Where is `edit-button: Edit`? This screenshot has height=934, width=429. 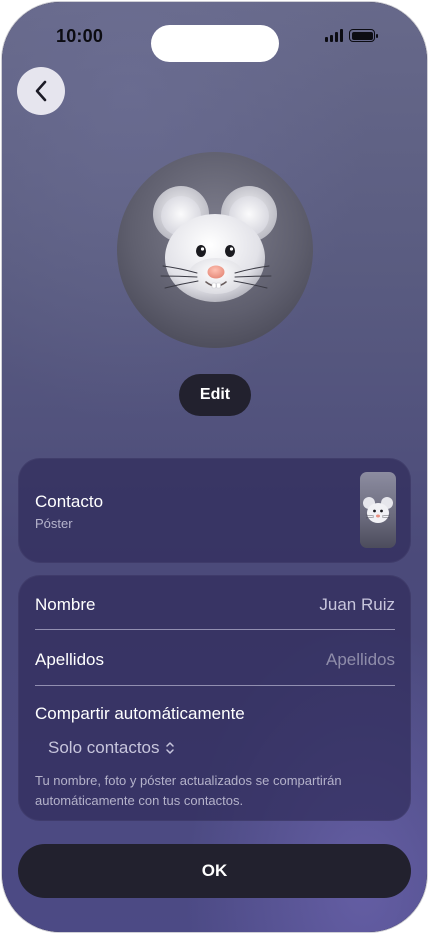
edit-button: Edit is located at coordinates (215, 395).